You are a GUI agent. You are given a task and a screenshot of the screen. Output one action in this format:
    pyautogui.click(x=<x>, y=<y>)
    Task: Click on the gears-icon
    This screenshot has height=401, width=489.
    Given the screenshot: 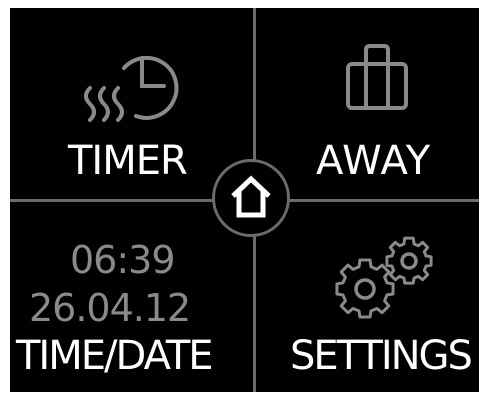 What is the action you would take?
    pyautogui.click(x=384, y=278)
    